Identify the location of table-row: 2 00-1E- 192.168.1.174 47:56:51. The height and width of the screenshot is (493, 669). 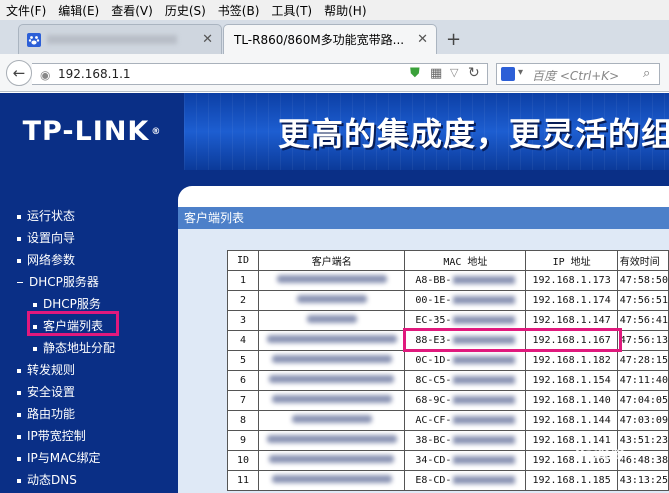
(447, 300).